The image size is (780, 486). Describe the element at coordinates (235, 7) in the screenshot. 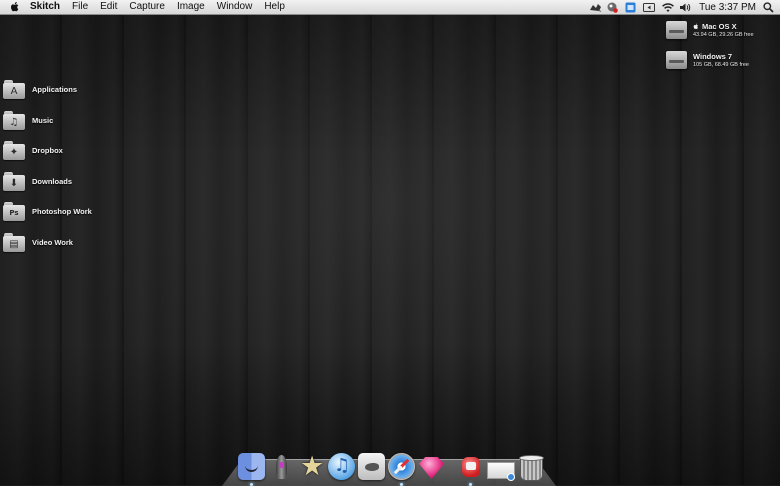

I see `menu-window: Window` at that location.